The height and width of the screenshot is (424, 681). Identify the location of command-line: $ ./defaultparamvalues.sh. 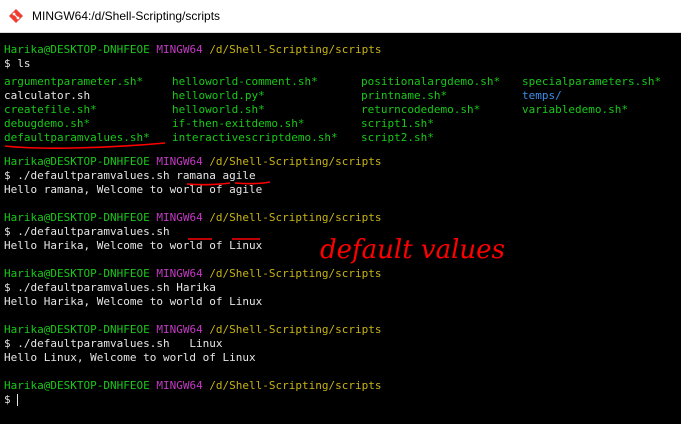
(87, 232).